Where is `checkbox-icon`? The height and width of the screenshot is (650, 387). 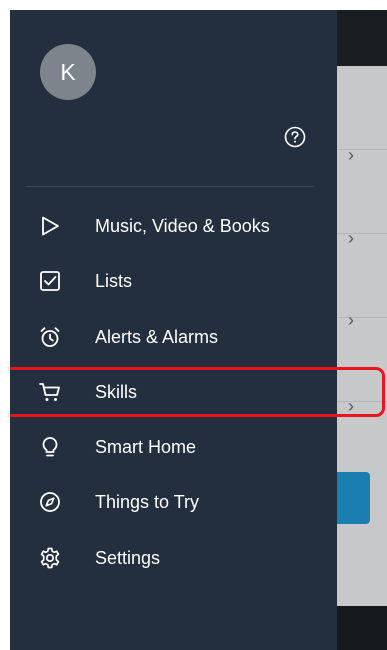 checkbox-icon is located at coordinates (50, 281).